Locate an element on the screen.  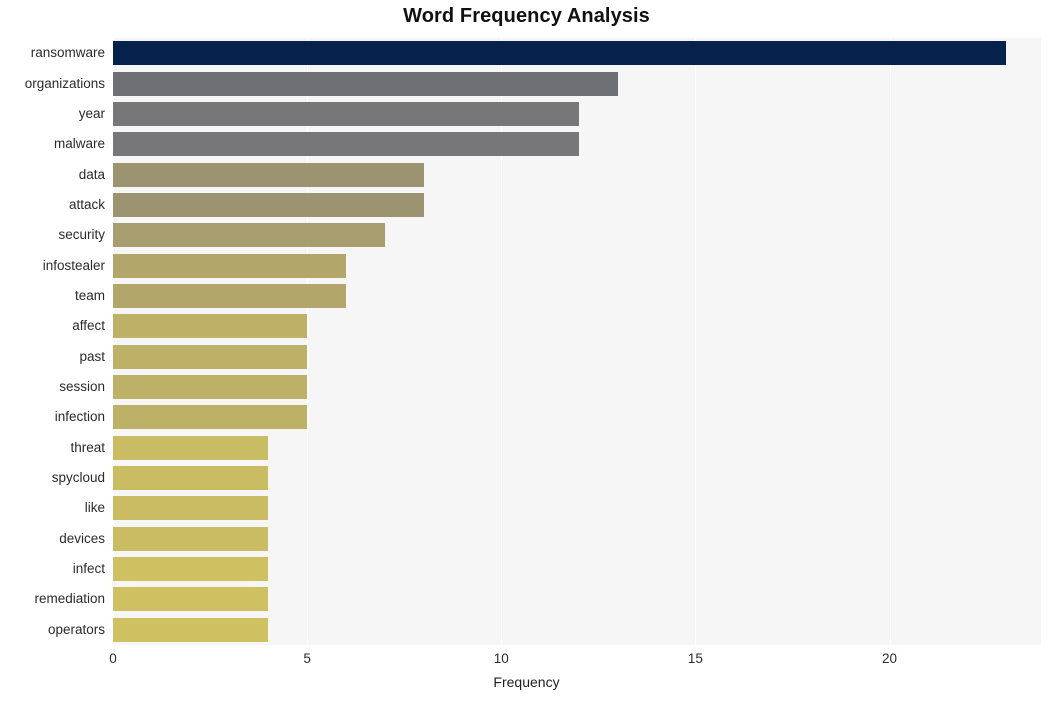
y-tick-label-affect: affect is located at coordinates (88, 326).